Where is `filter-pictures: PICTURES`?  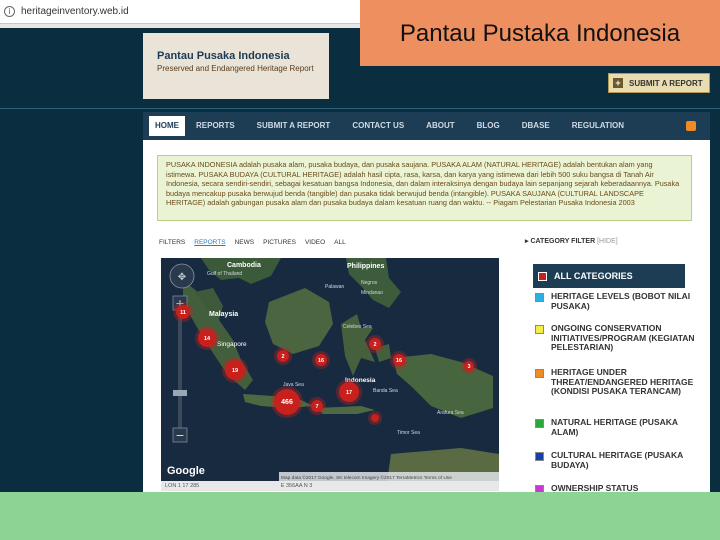 filter-pictures: PICTURES is located at coordinates (279, 242).